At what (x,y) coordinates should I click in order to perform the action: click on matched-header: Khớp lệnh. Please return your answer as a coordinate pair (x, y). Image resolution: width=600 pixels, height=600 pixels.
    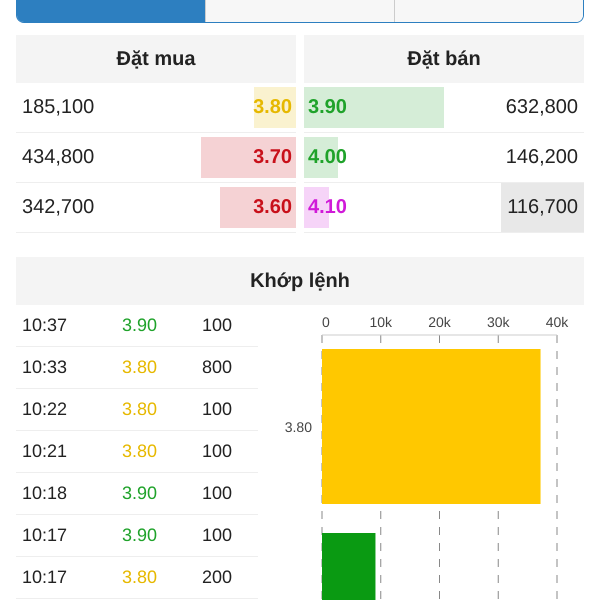
    Looking at the image, I should click on (300, 281).